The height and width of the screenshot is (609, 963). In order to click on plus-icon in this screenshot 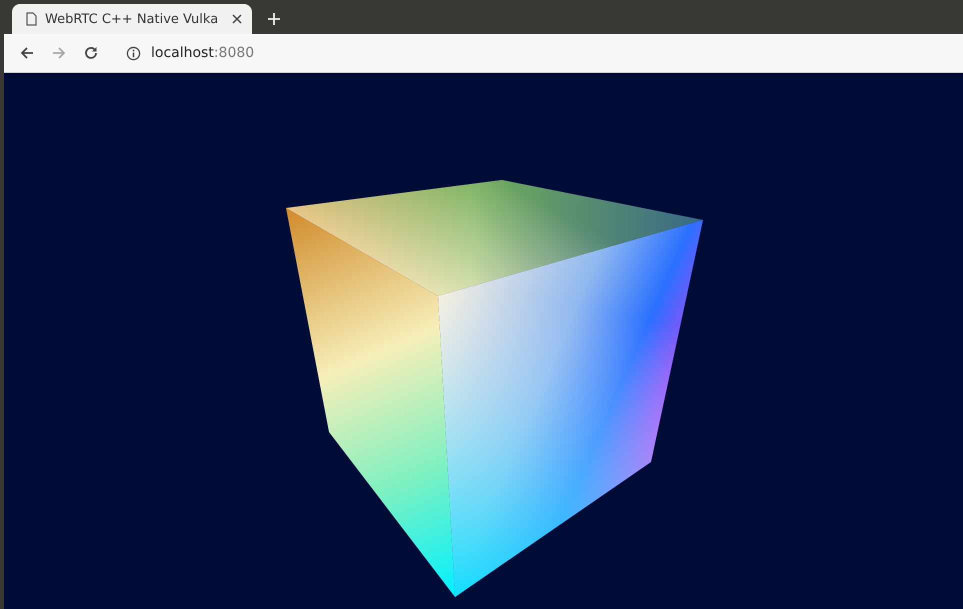, I will do `click(274, 19)`.